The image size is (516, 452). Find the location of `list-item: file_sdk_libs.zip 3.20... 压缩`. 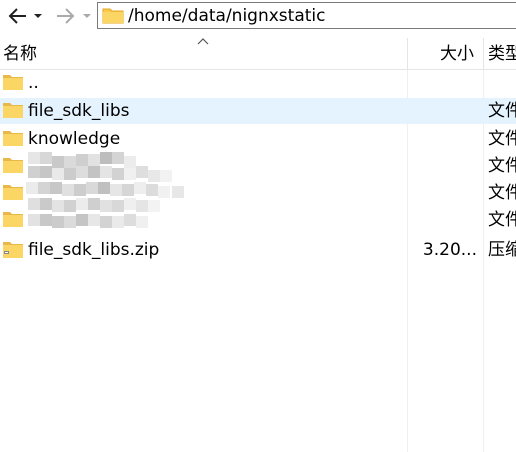

list-item: file_sdk_libs.zip 3.20... 压缩 is located at coordinates (258, 250).